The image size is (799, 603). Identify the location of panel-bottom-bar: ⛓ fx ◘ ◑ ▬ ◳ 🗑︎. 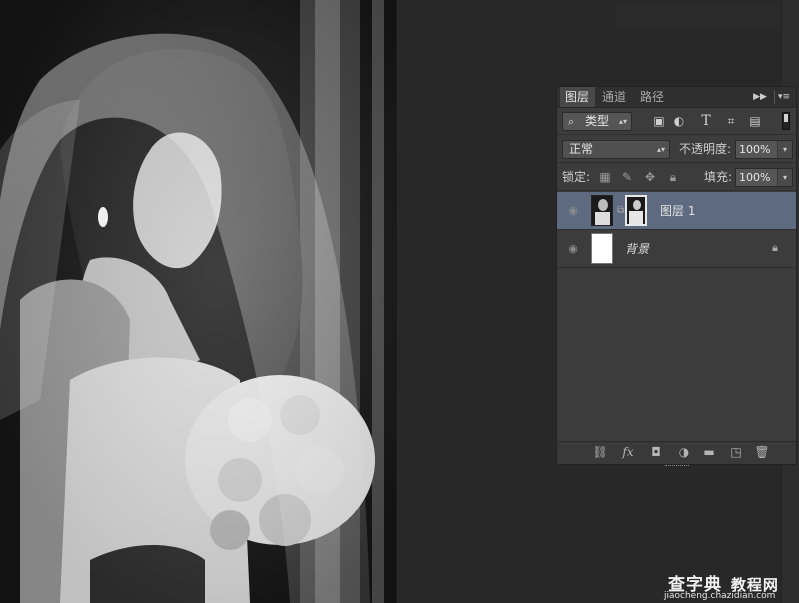
(676, 453).